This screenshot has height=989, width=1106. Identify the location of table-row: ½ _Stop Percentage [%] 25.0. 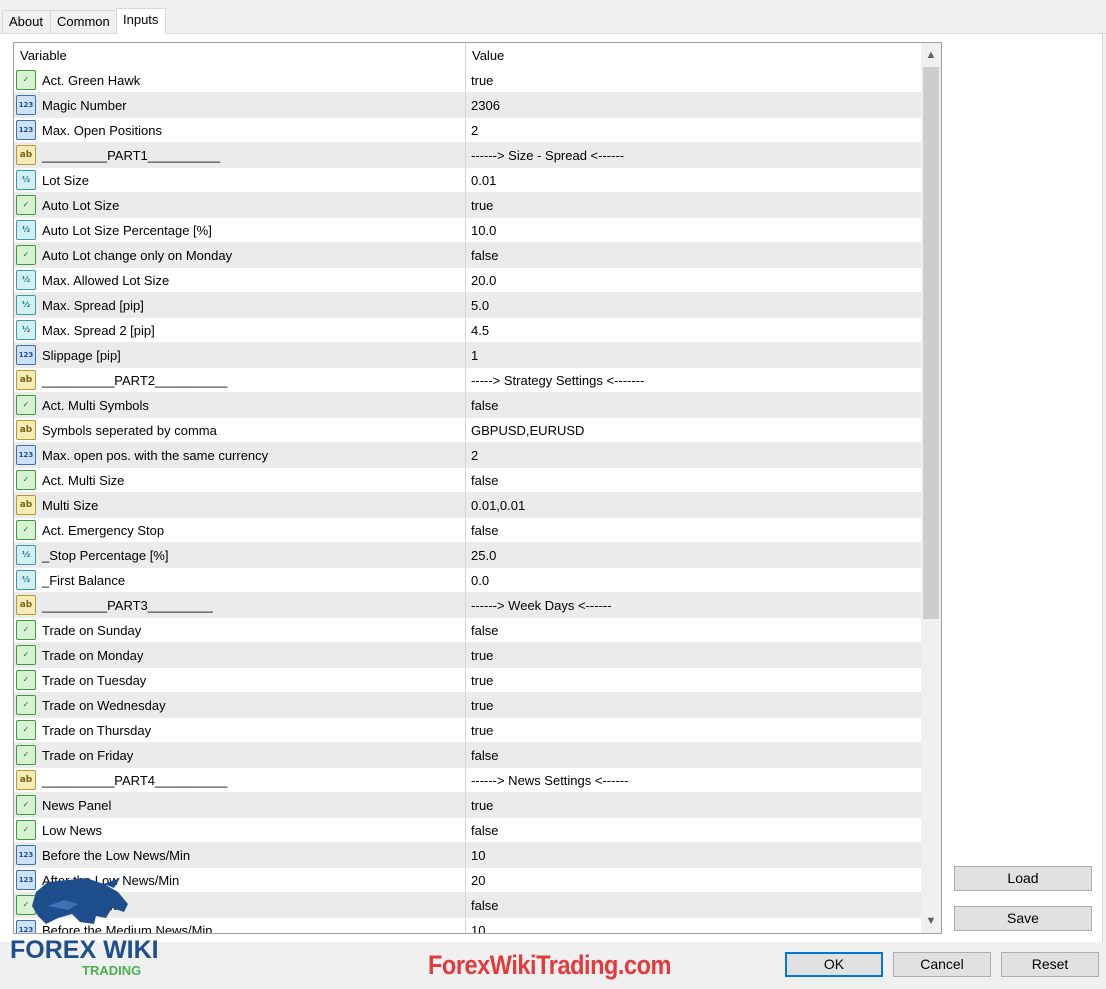
(467, 555).